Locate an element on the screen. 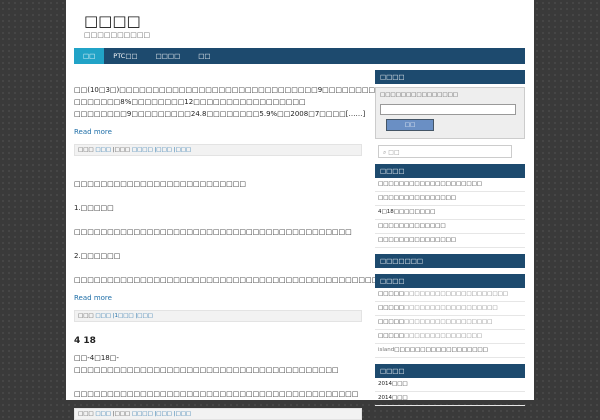  list-item: 4□18□□□□□□□□ is located at coordinates (450, 213).